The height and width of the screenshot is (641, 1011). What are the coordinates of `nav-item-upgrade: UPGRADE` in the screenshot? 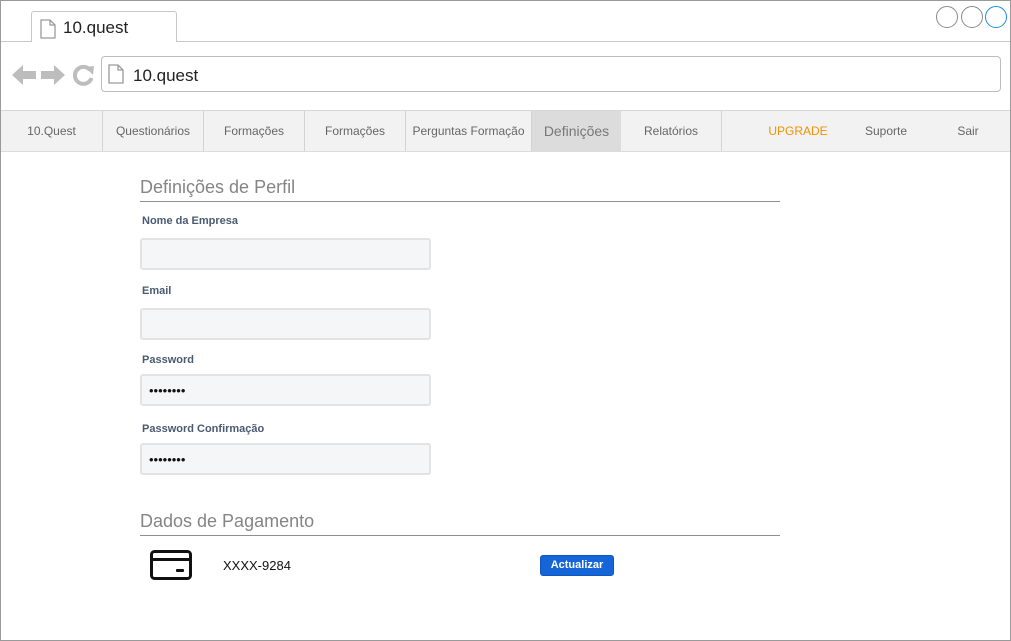 It's located at (798, 131).